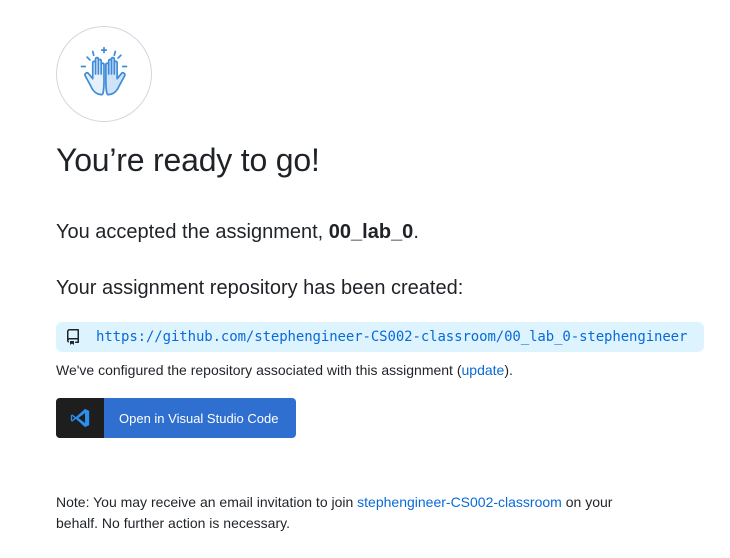 The width and height of the screenshot is (730, 558). Describe the element at coordinates (104, 71) in the screenshot. I see `high-five-icon` at that location.